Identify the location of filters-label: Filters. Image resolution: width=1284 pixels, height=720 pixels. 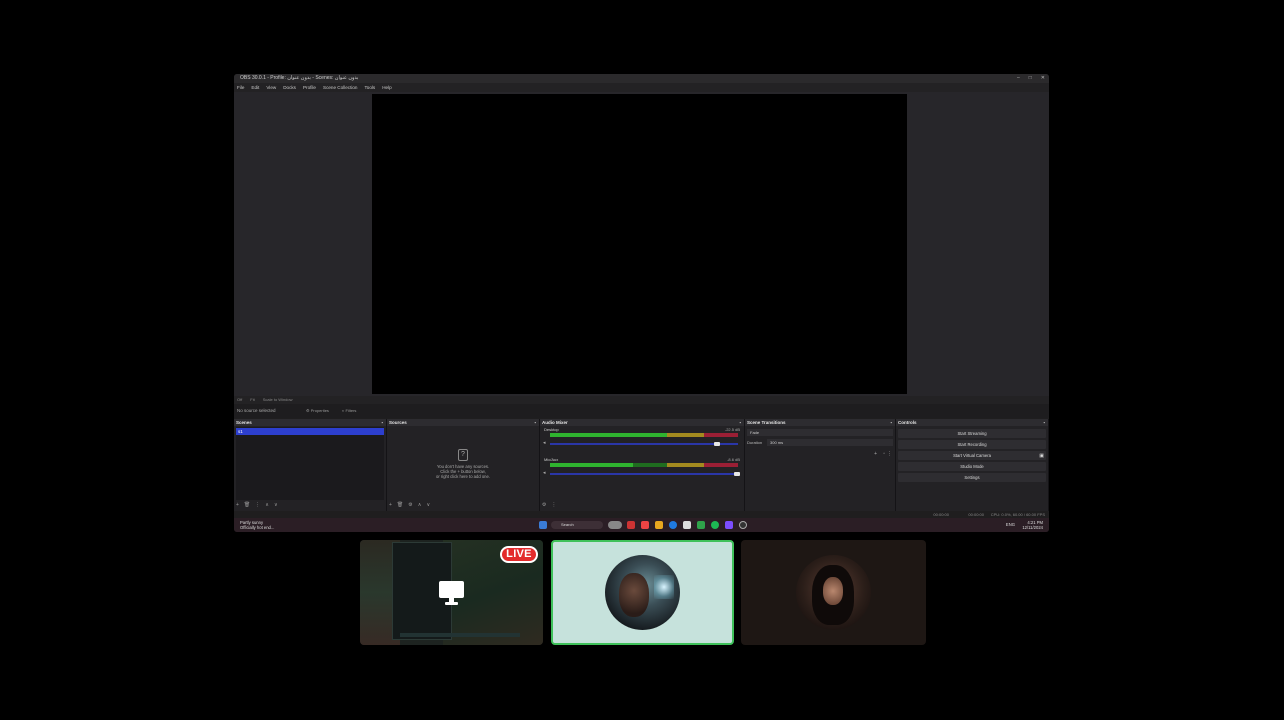
(351, 410).